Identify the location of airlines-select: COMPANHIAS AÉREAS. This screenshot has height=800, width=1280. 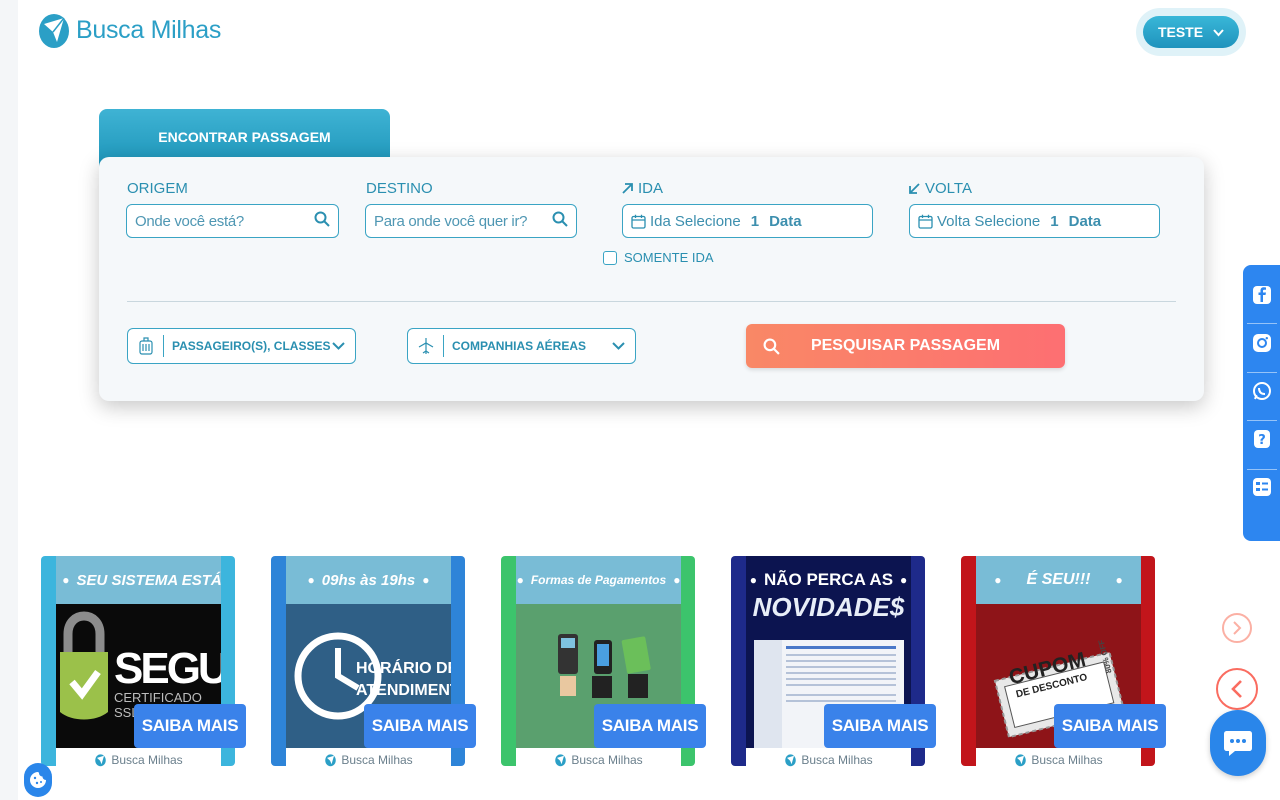
(521, 346).